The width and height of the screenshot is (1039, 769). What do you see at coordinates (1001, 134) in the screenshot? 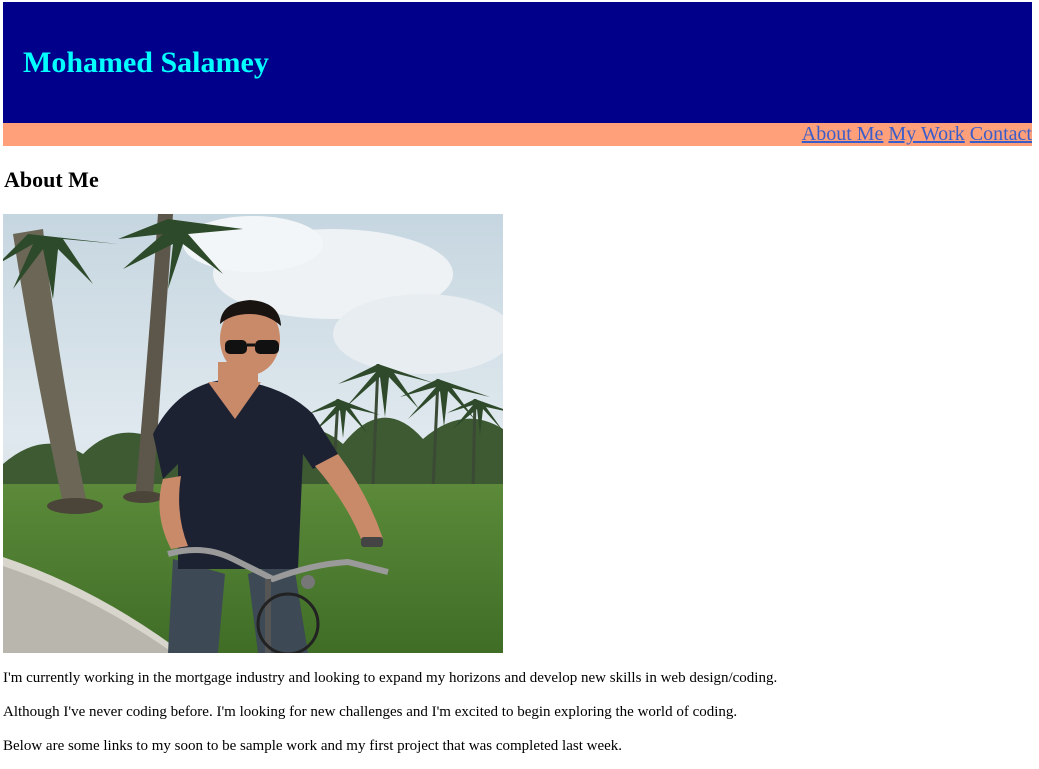
I see `nav-link-contact: Contact` at bounding box center [1001, 134].